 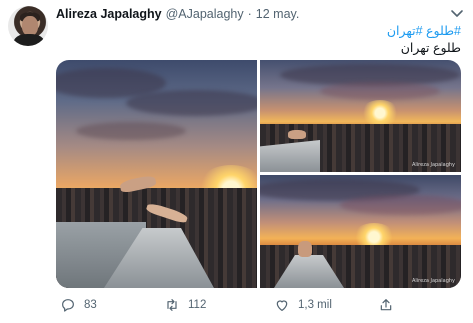 I want to click on reply-button: 83, so click(x=78, y=305).